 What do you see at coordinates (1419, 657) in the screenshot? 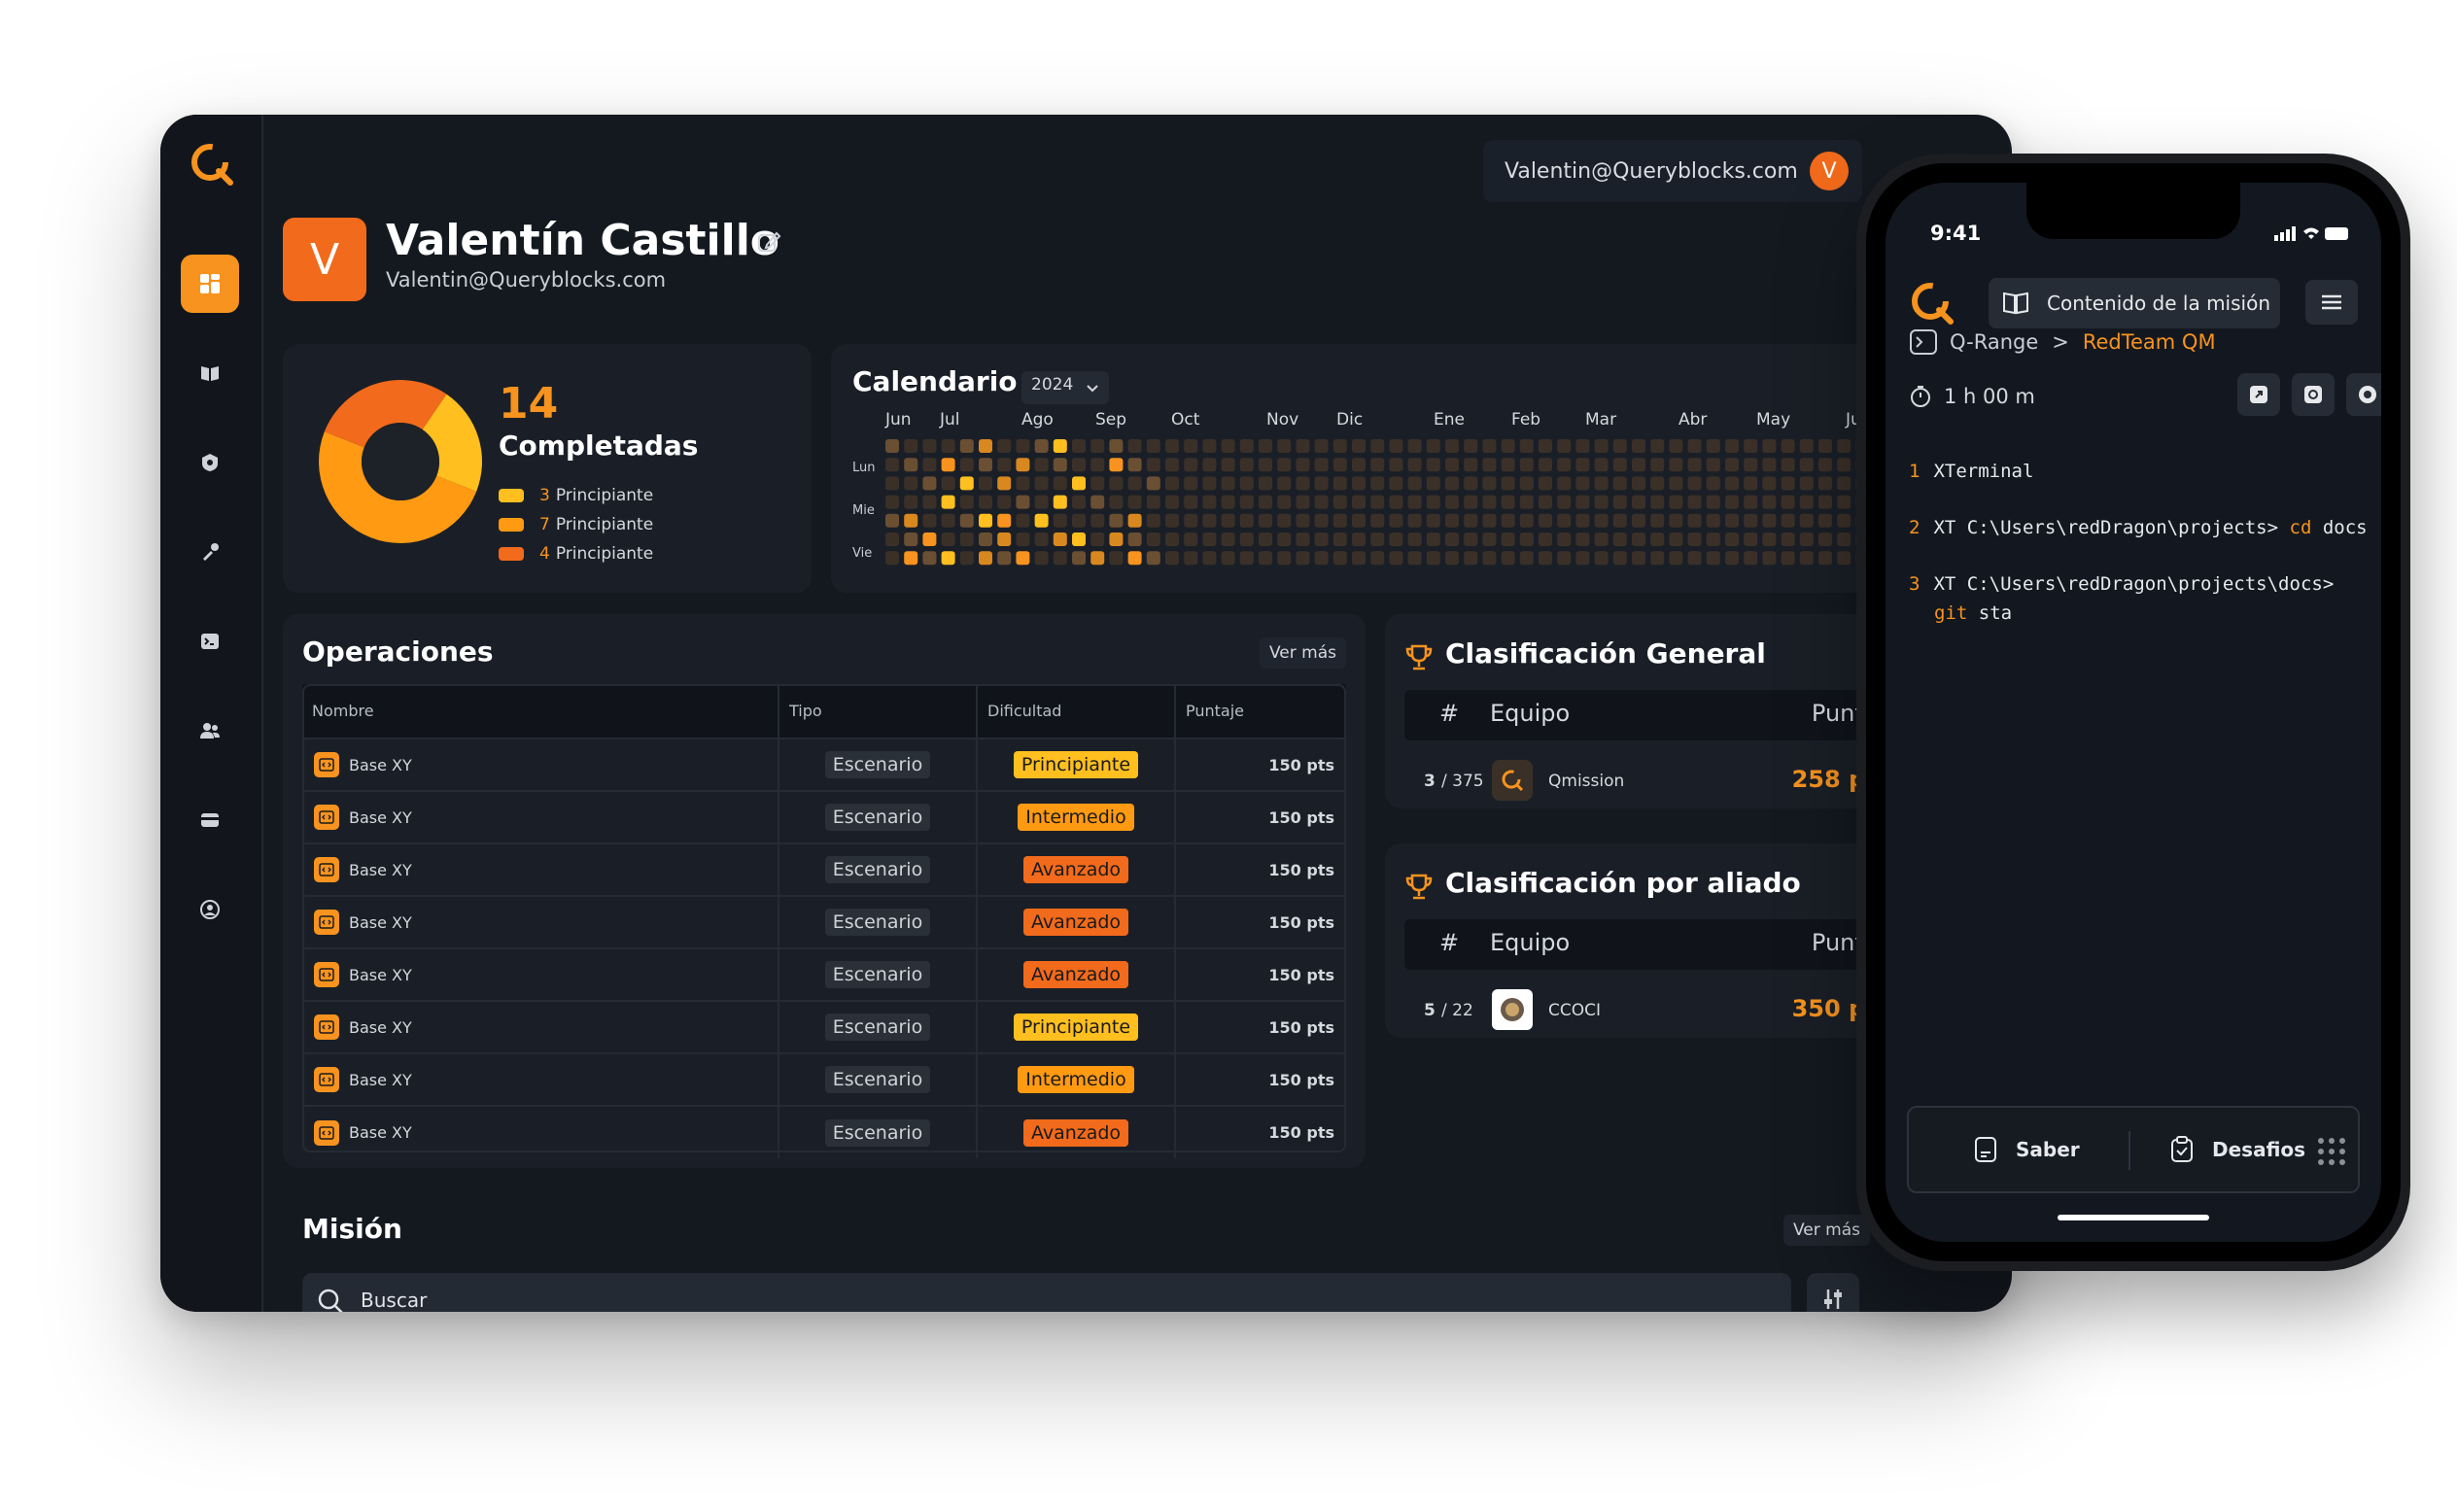
I see `trophy-icon` at bounding box center [1419, 657].